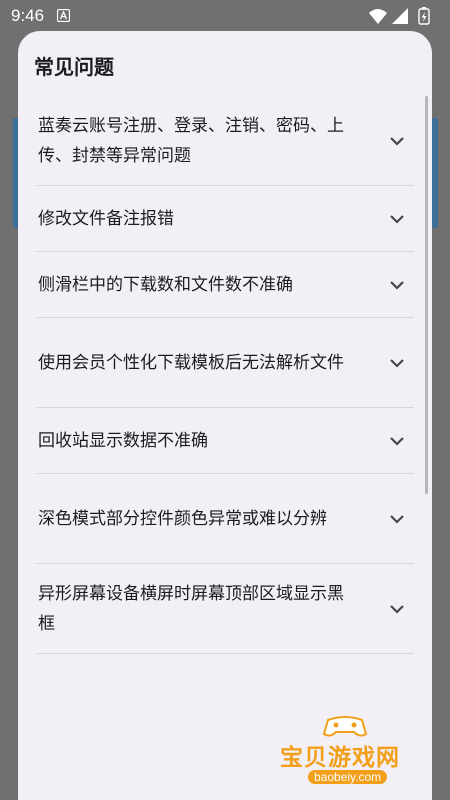 The width and height of the screenshot is (450, 800). I want to click on scrollbar, so click(426, 295).